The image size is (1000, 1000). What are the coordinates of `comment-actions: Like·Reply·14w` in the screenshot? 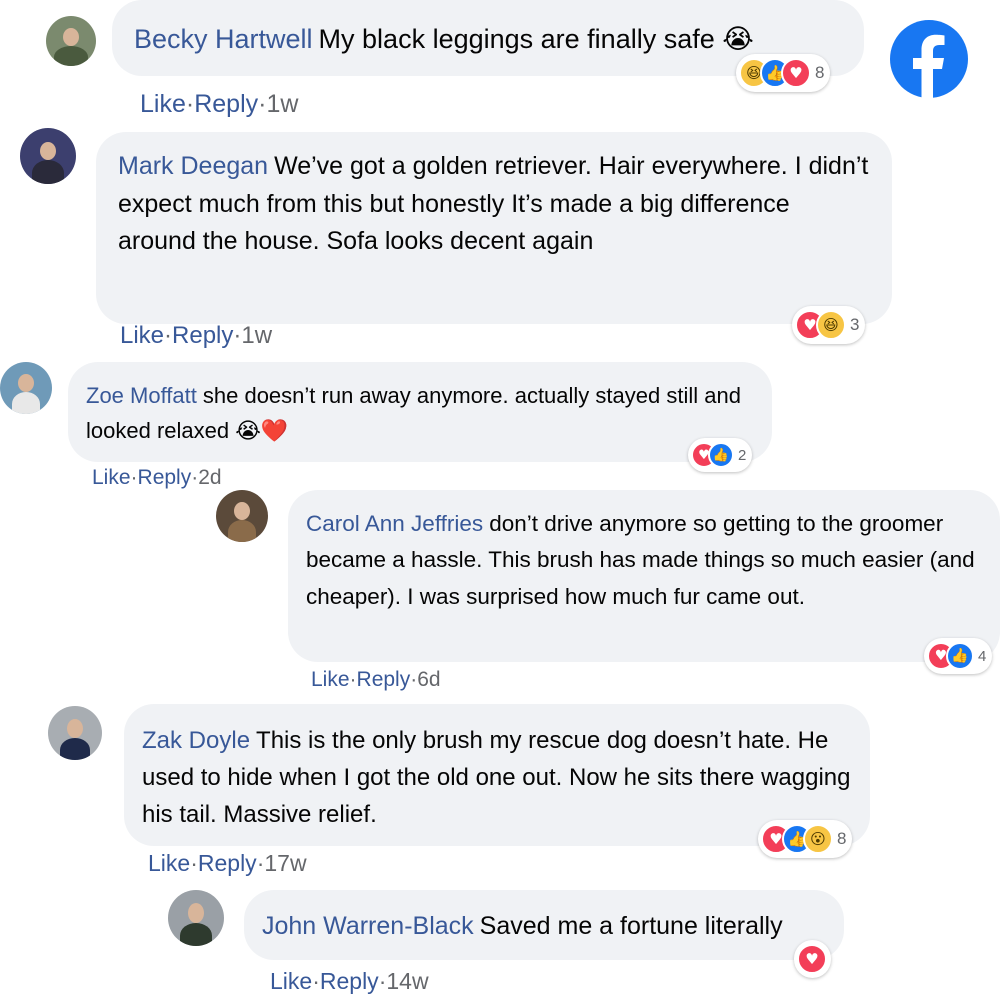 It's located at (349, 981).